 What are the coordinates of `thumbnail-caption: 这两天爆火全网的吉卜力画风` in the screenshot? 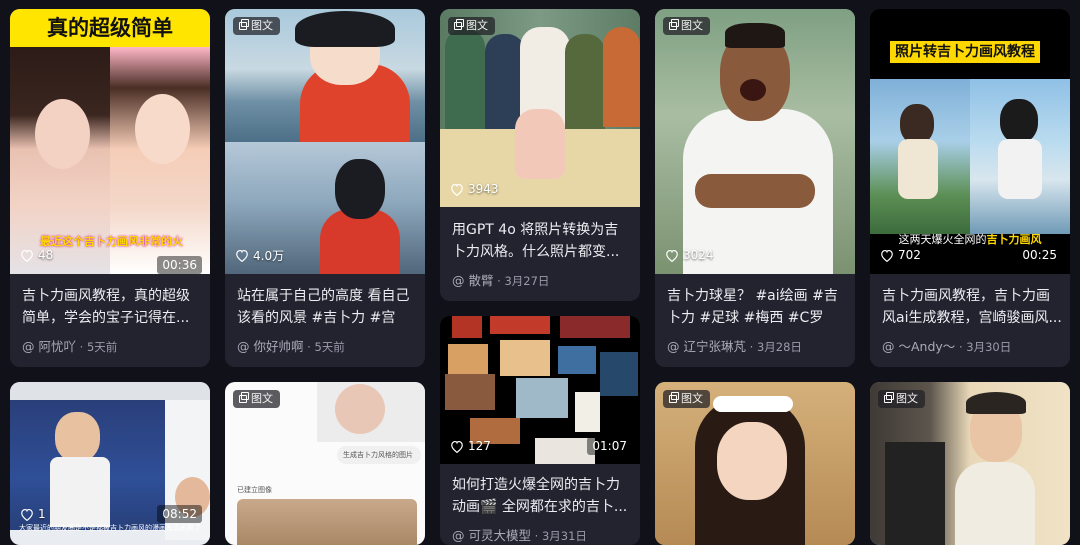 It's located at (970, 239).